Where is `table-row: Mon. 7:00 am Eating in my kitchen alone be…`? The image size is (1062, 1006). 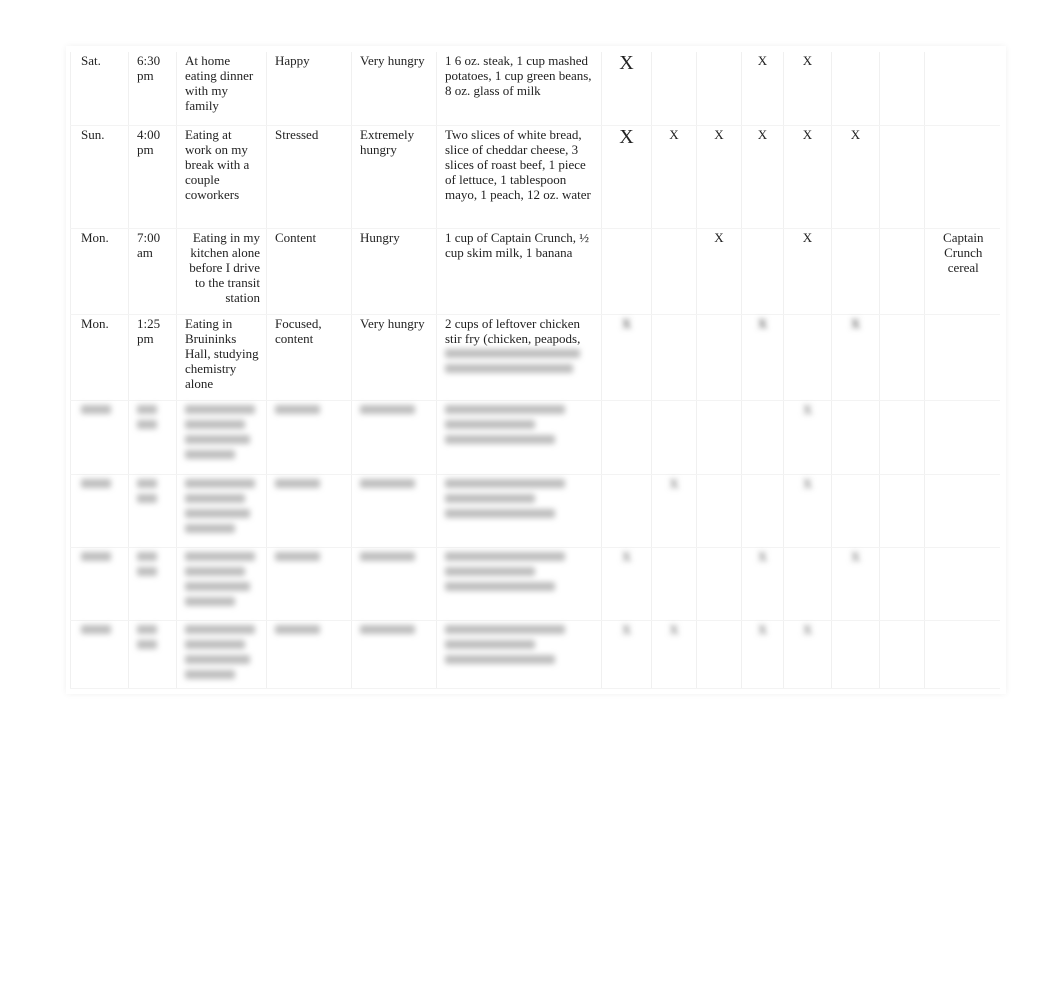
table-row: Mon. 7:00 am Eating in my kitchen alone be… is located at coordinates (535, 271).